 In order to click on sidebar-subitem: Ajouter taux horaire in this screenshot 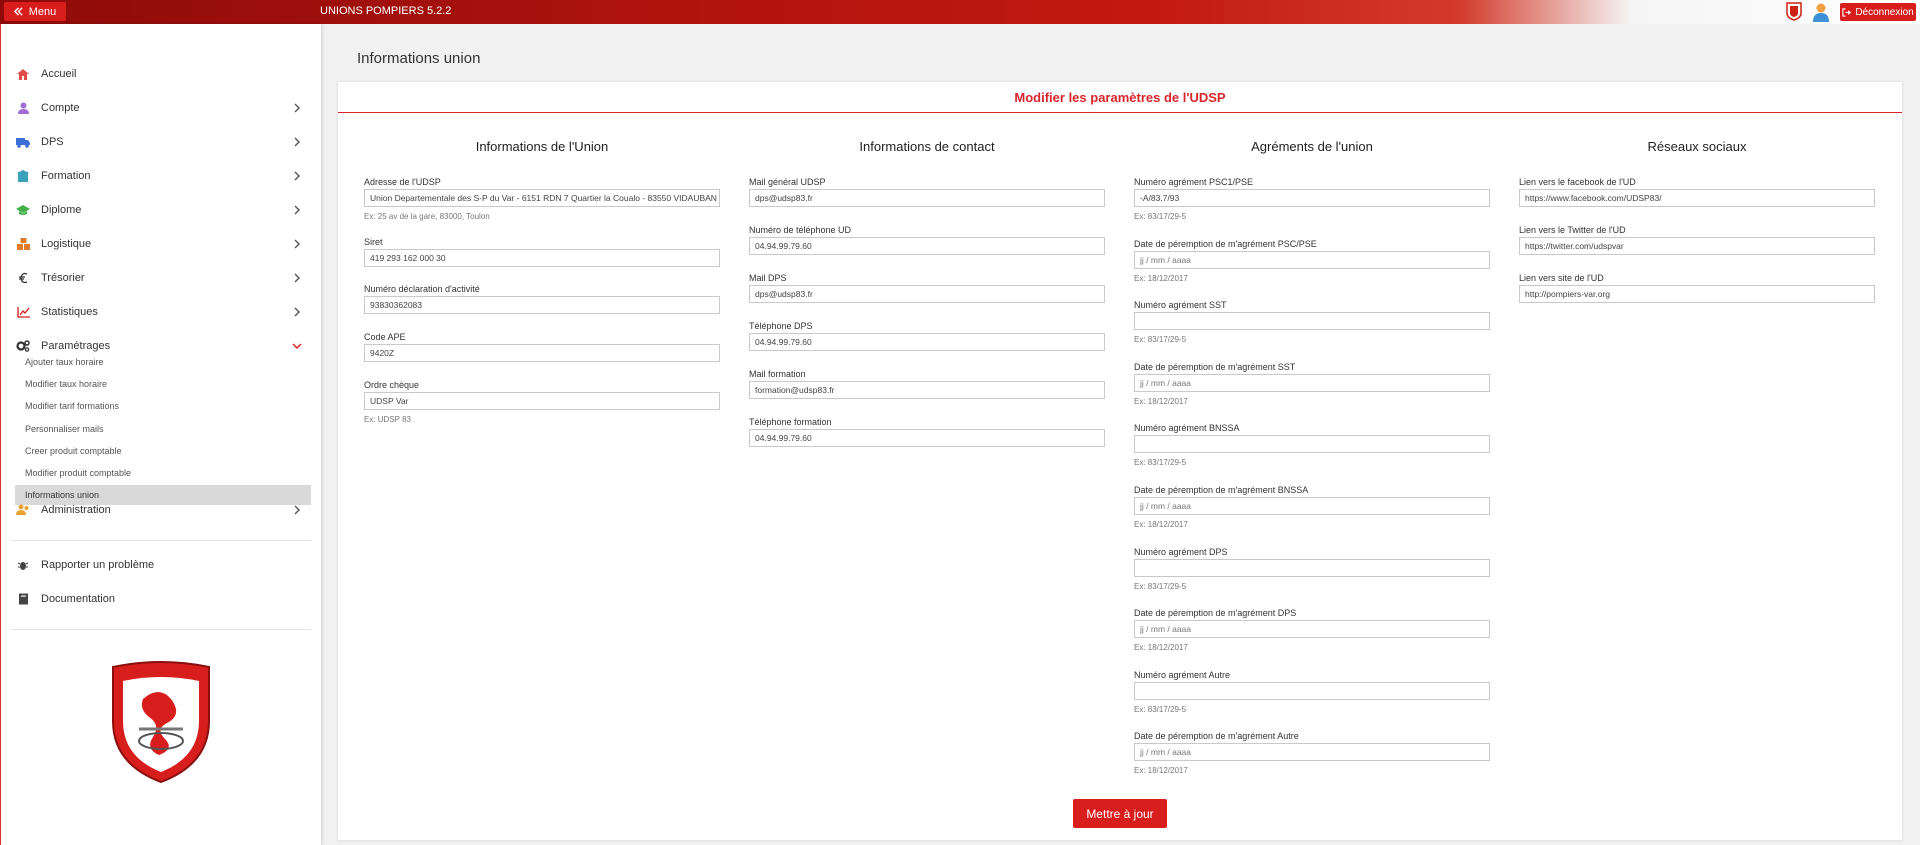, I will do `click(163, 362)`.